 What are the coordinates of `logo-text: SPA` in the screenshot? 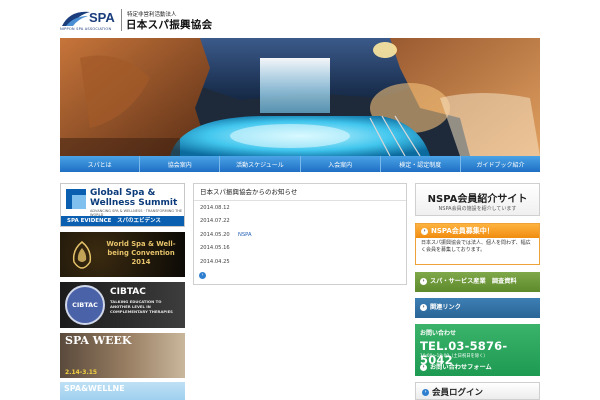 It's located at (102, 17).